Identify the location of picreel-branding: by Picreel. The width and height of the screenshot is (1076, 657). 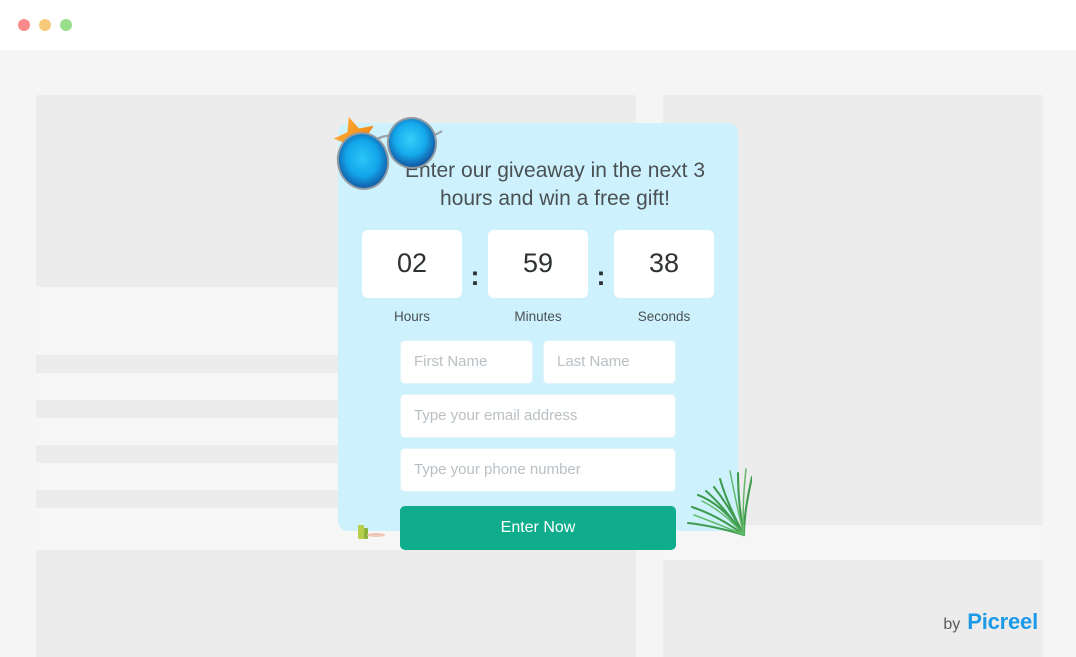
(990, 622).